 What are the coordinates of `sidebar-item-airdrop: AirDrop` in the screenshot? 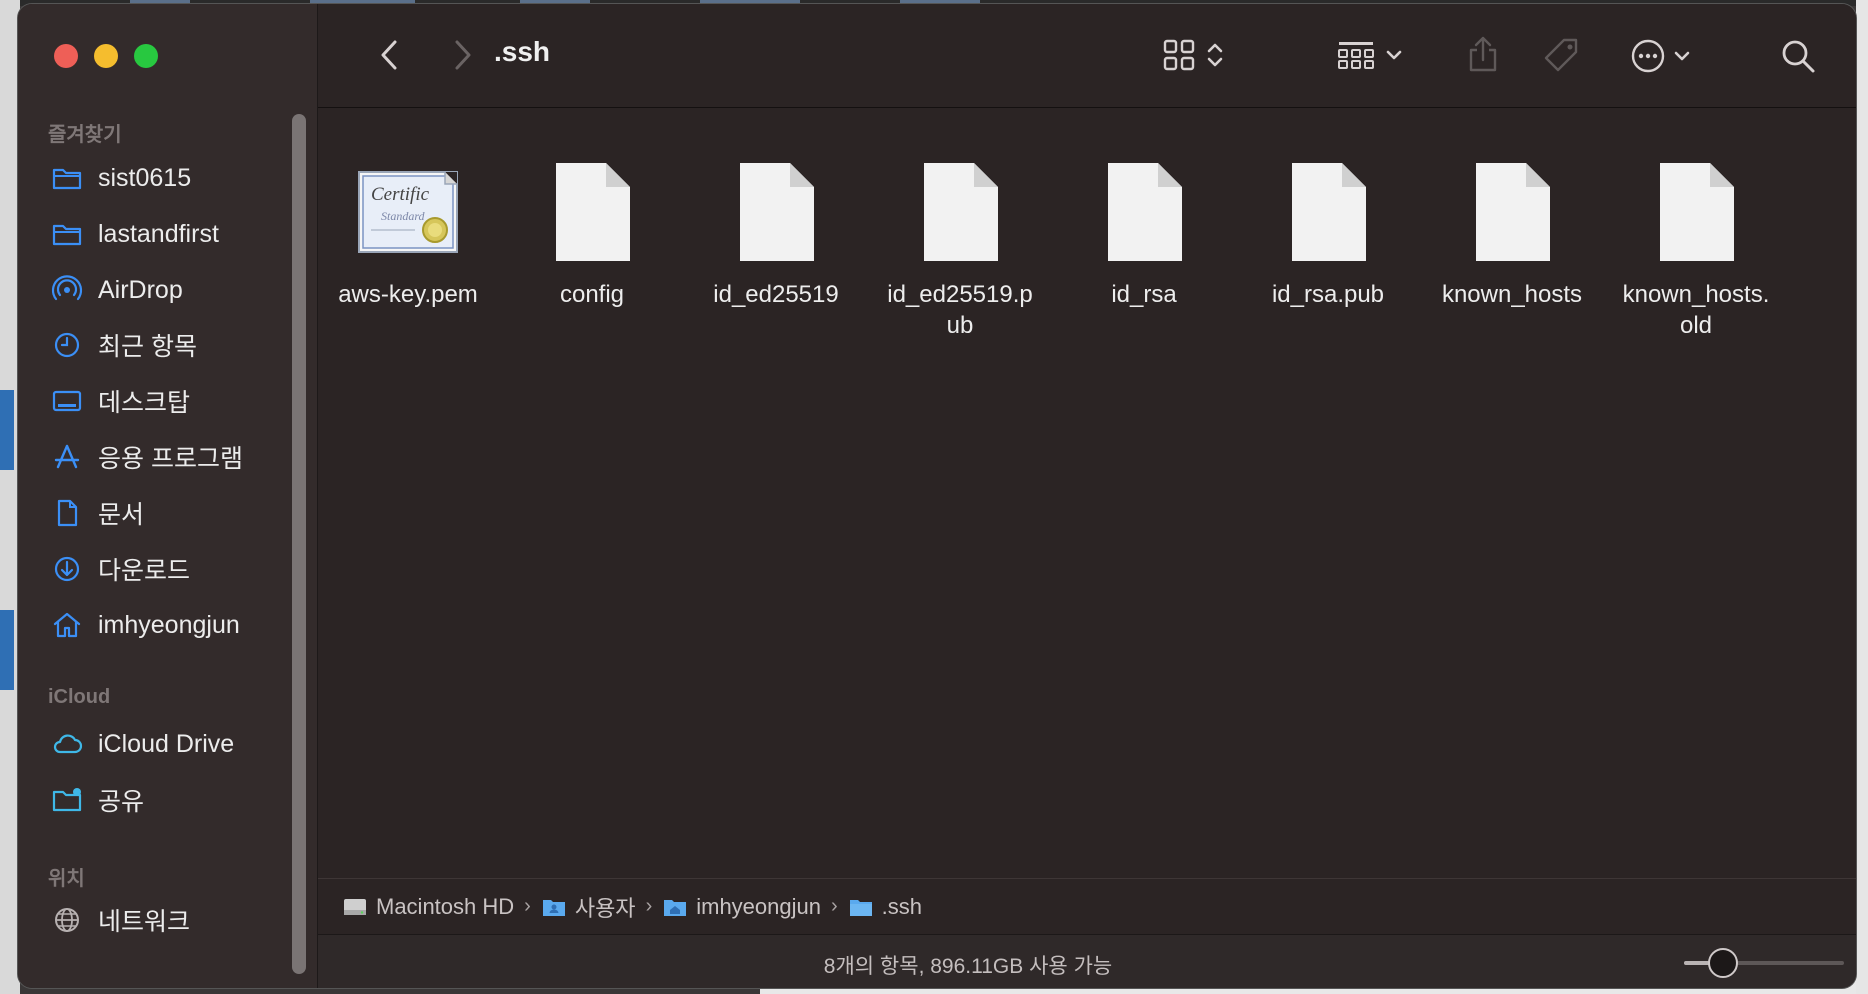 It's located at (175, 290).